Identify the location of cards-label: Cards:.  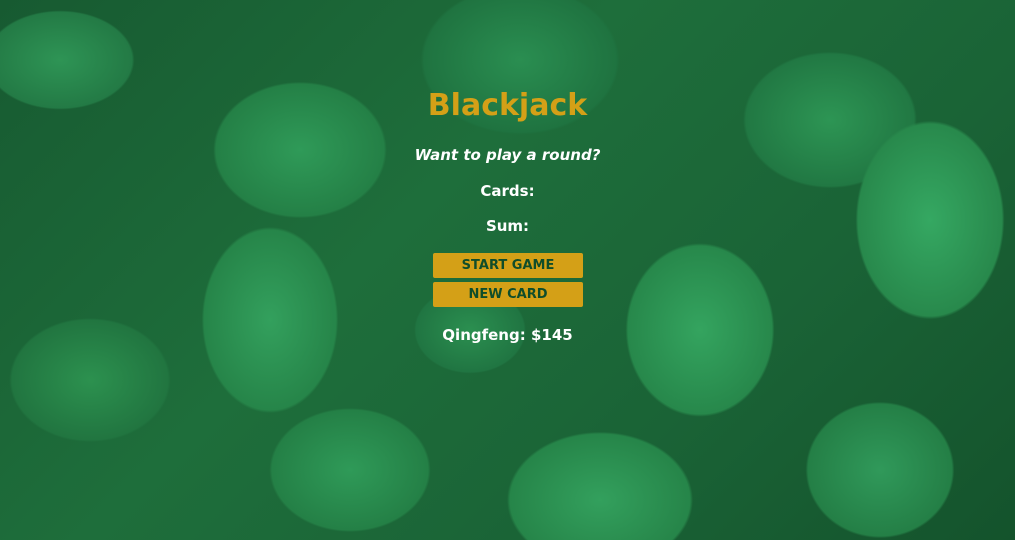
(507, 191).